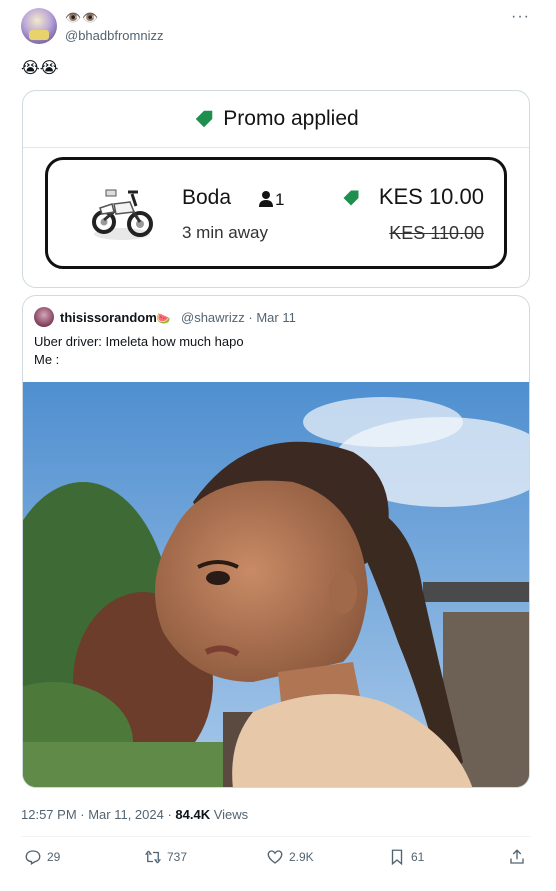  What do you see at coordinates (82, 18) in the screenshot?
I see `display-name: 👁️👁️` at bounding box center [82, 18].